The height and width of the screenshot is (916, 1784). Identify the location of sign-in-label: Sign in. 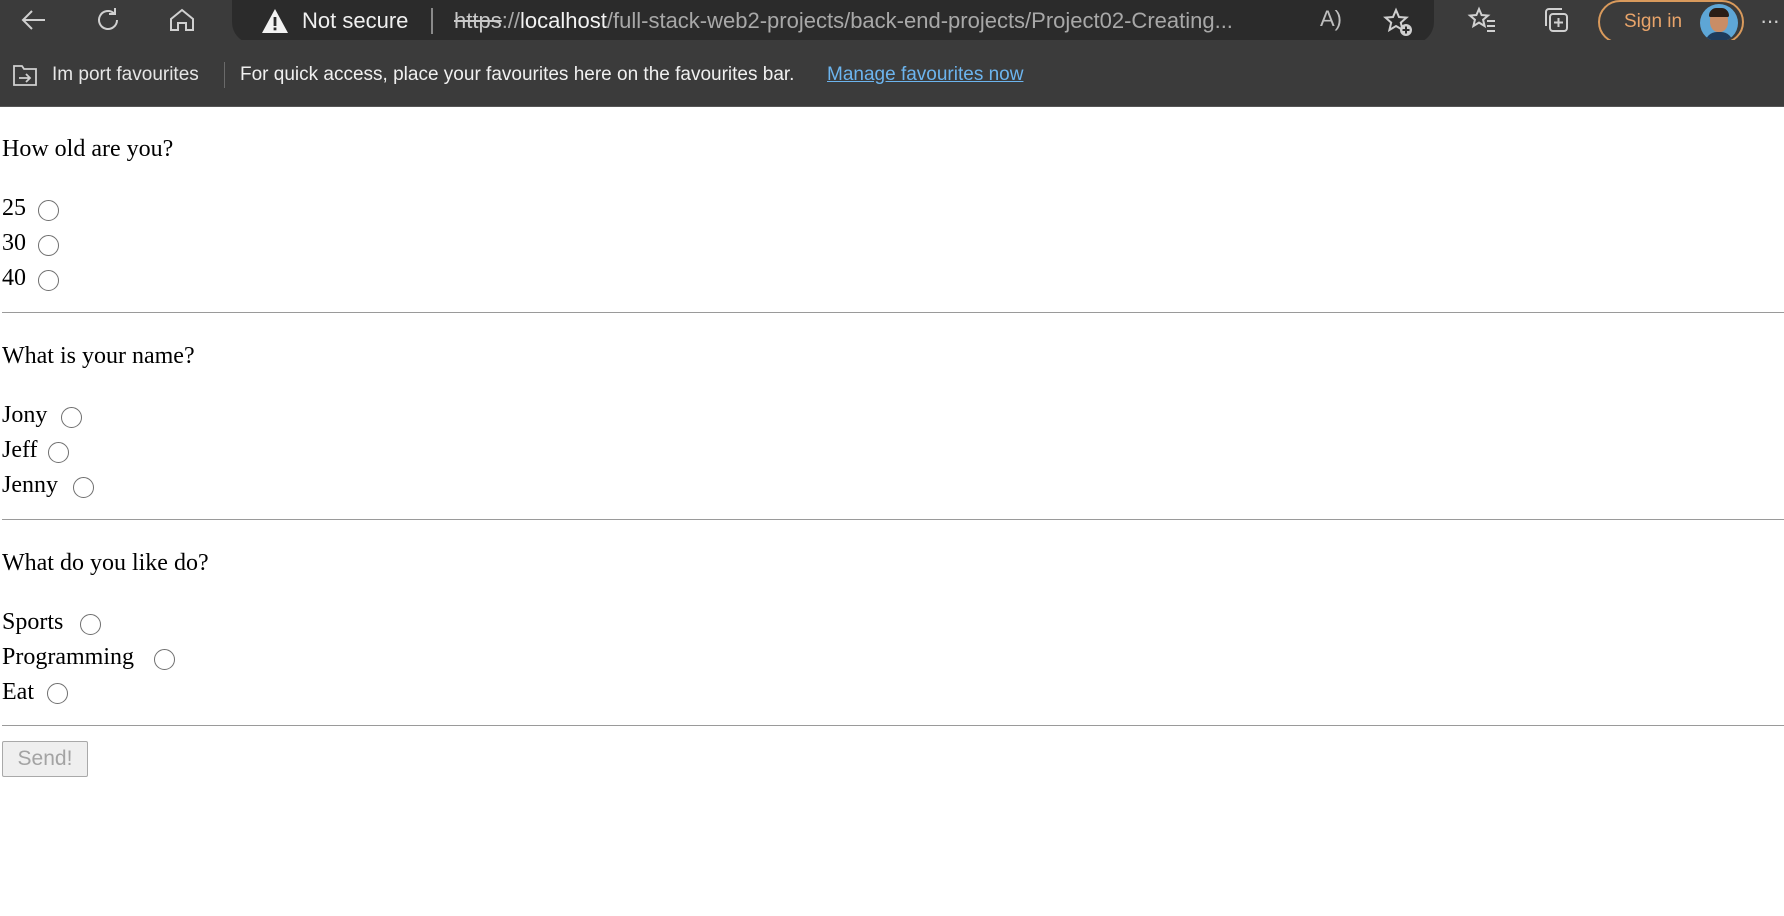
(1653, 21).